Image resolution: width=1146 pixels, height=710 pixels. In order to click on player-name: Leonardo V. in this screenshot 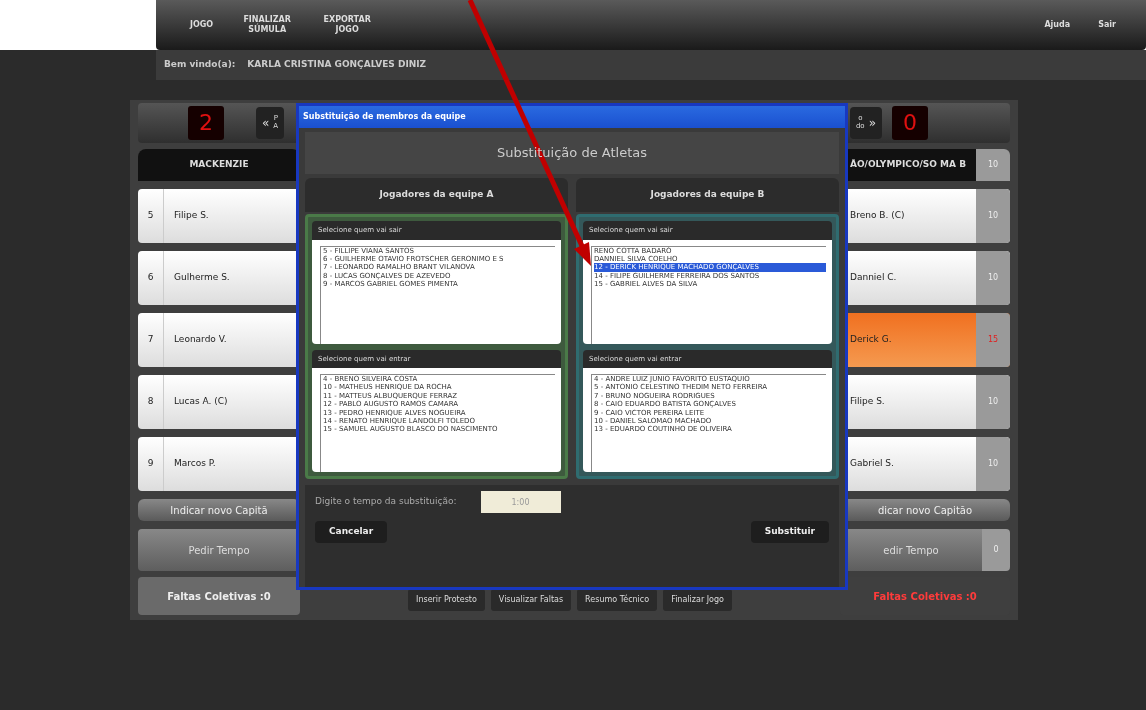, I will do `click(200, 340)`.